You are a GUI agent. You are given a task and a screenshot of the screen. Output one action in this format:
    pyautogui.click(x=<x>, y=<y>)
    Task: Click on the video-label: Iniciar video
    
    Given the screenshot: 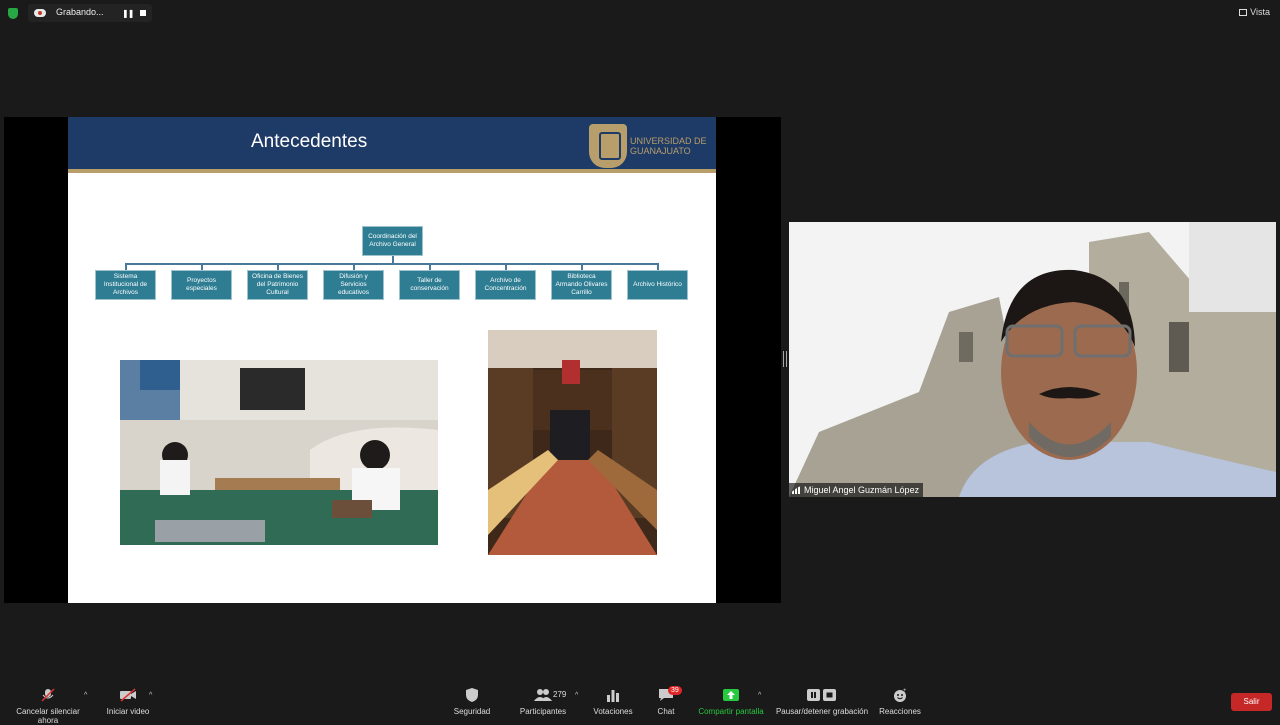 What is the action you would take?
    pyautogui.click(x=128, y=711)
    